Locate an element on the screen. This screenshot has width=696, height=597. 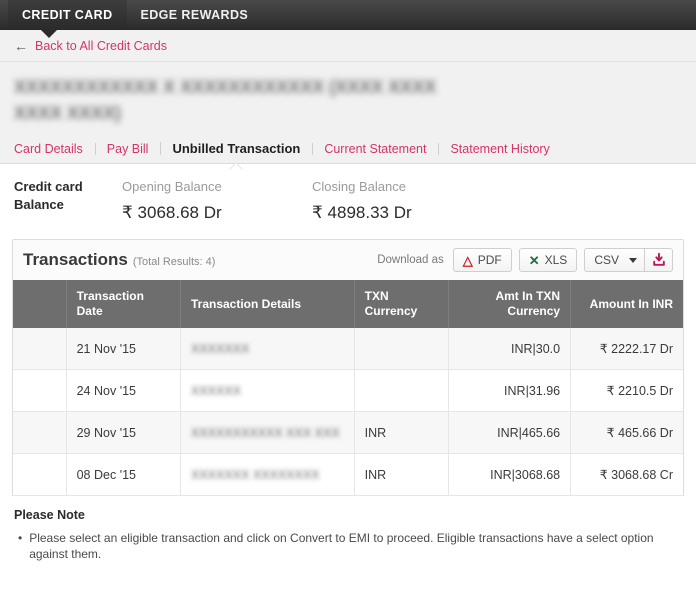
opening-balance-block: Opening Balance ₹ 3068.68 Dr is located at coordinates (217, 200).